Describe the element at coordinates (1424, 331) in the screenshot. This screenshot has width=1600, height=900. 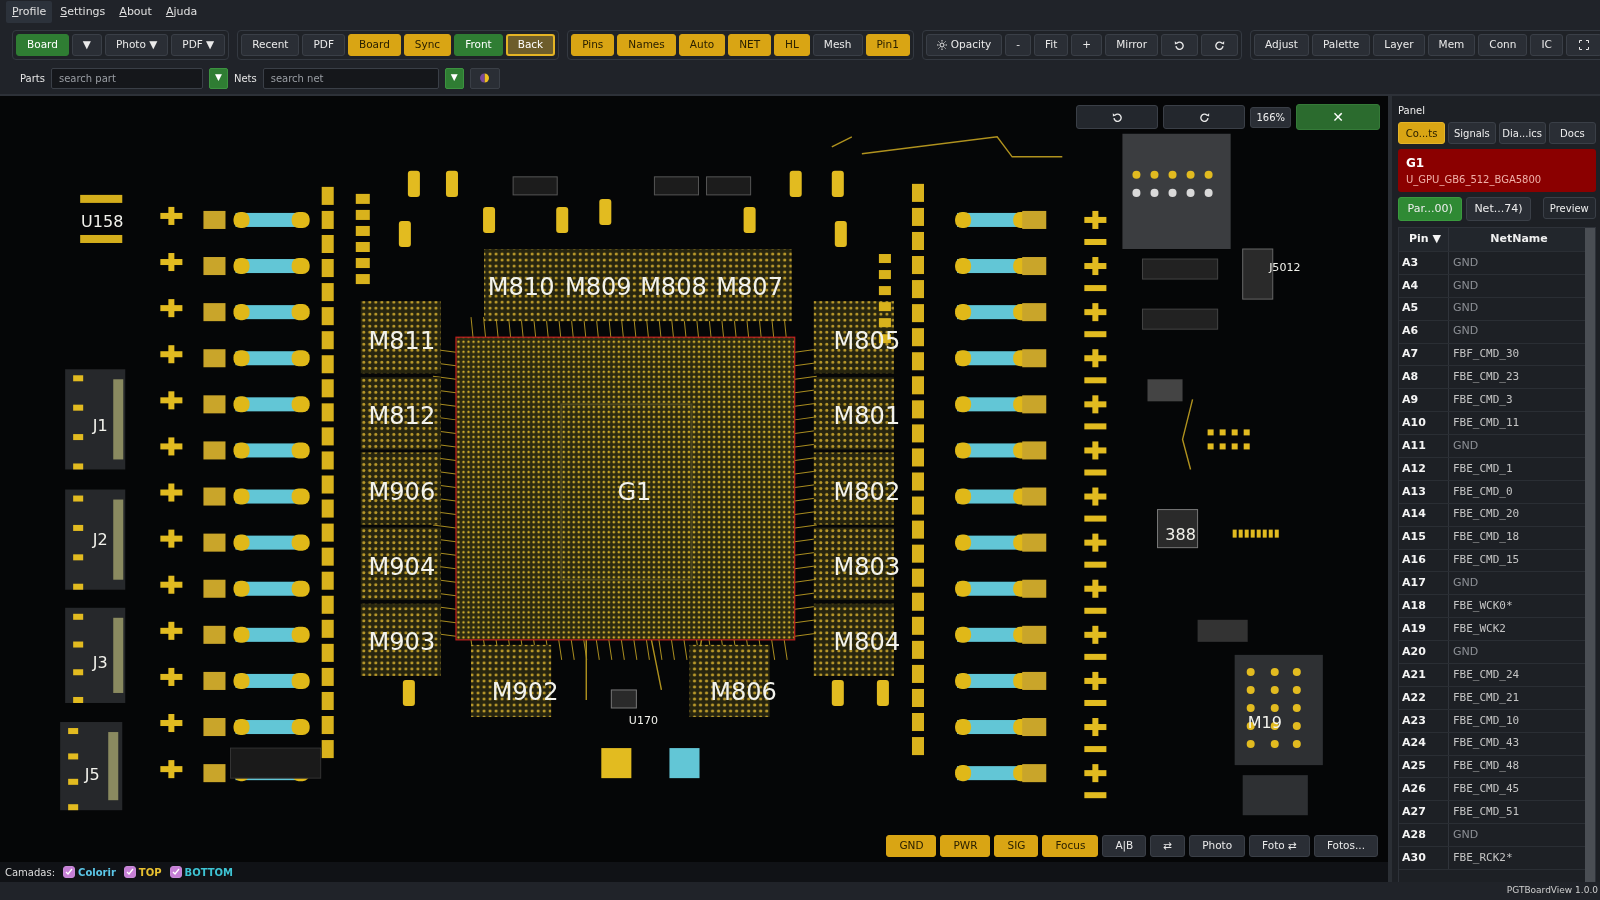
I see `pin-cell: A6` at that location.